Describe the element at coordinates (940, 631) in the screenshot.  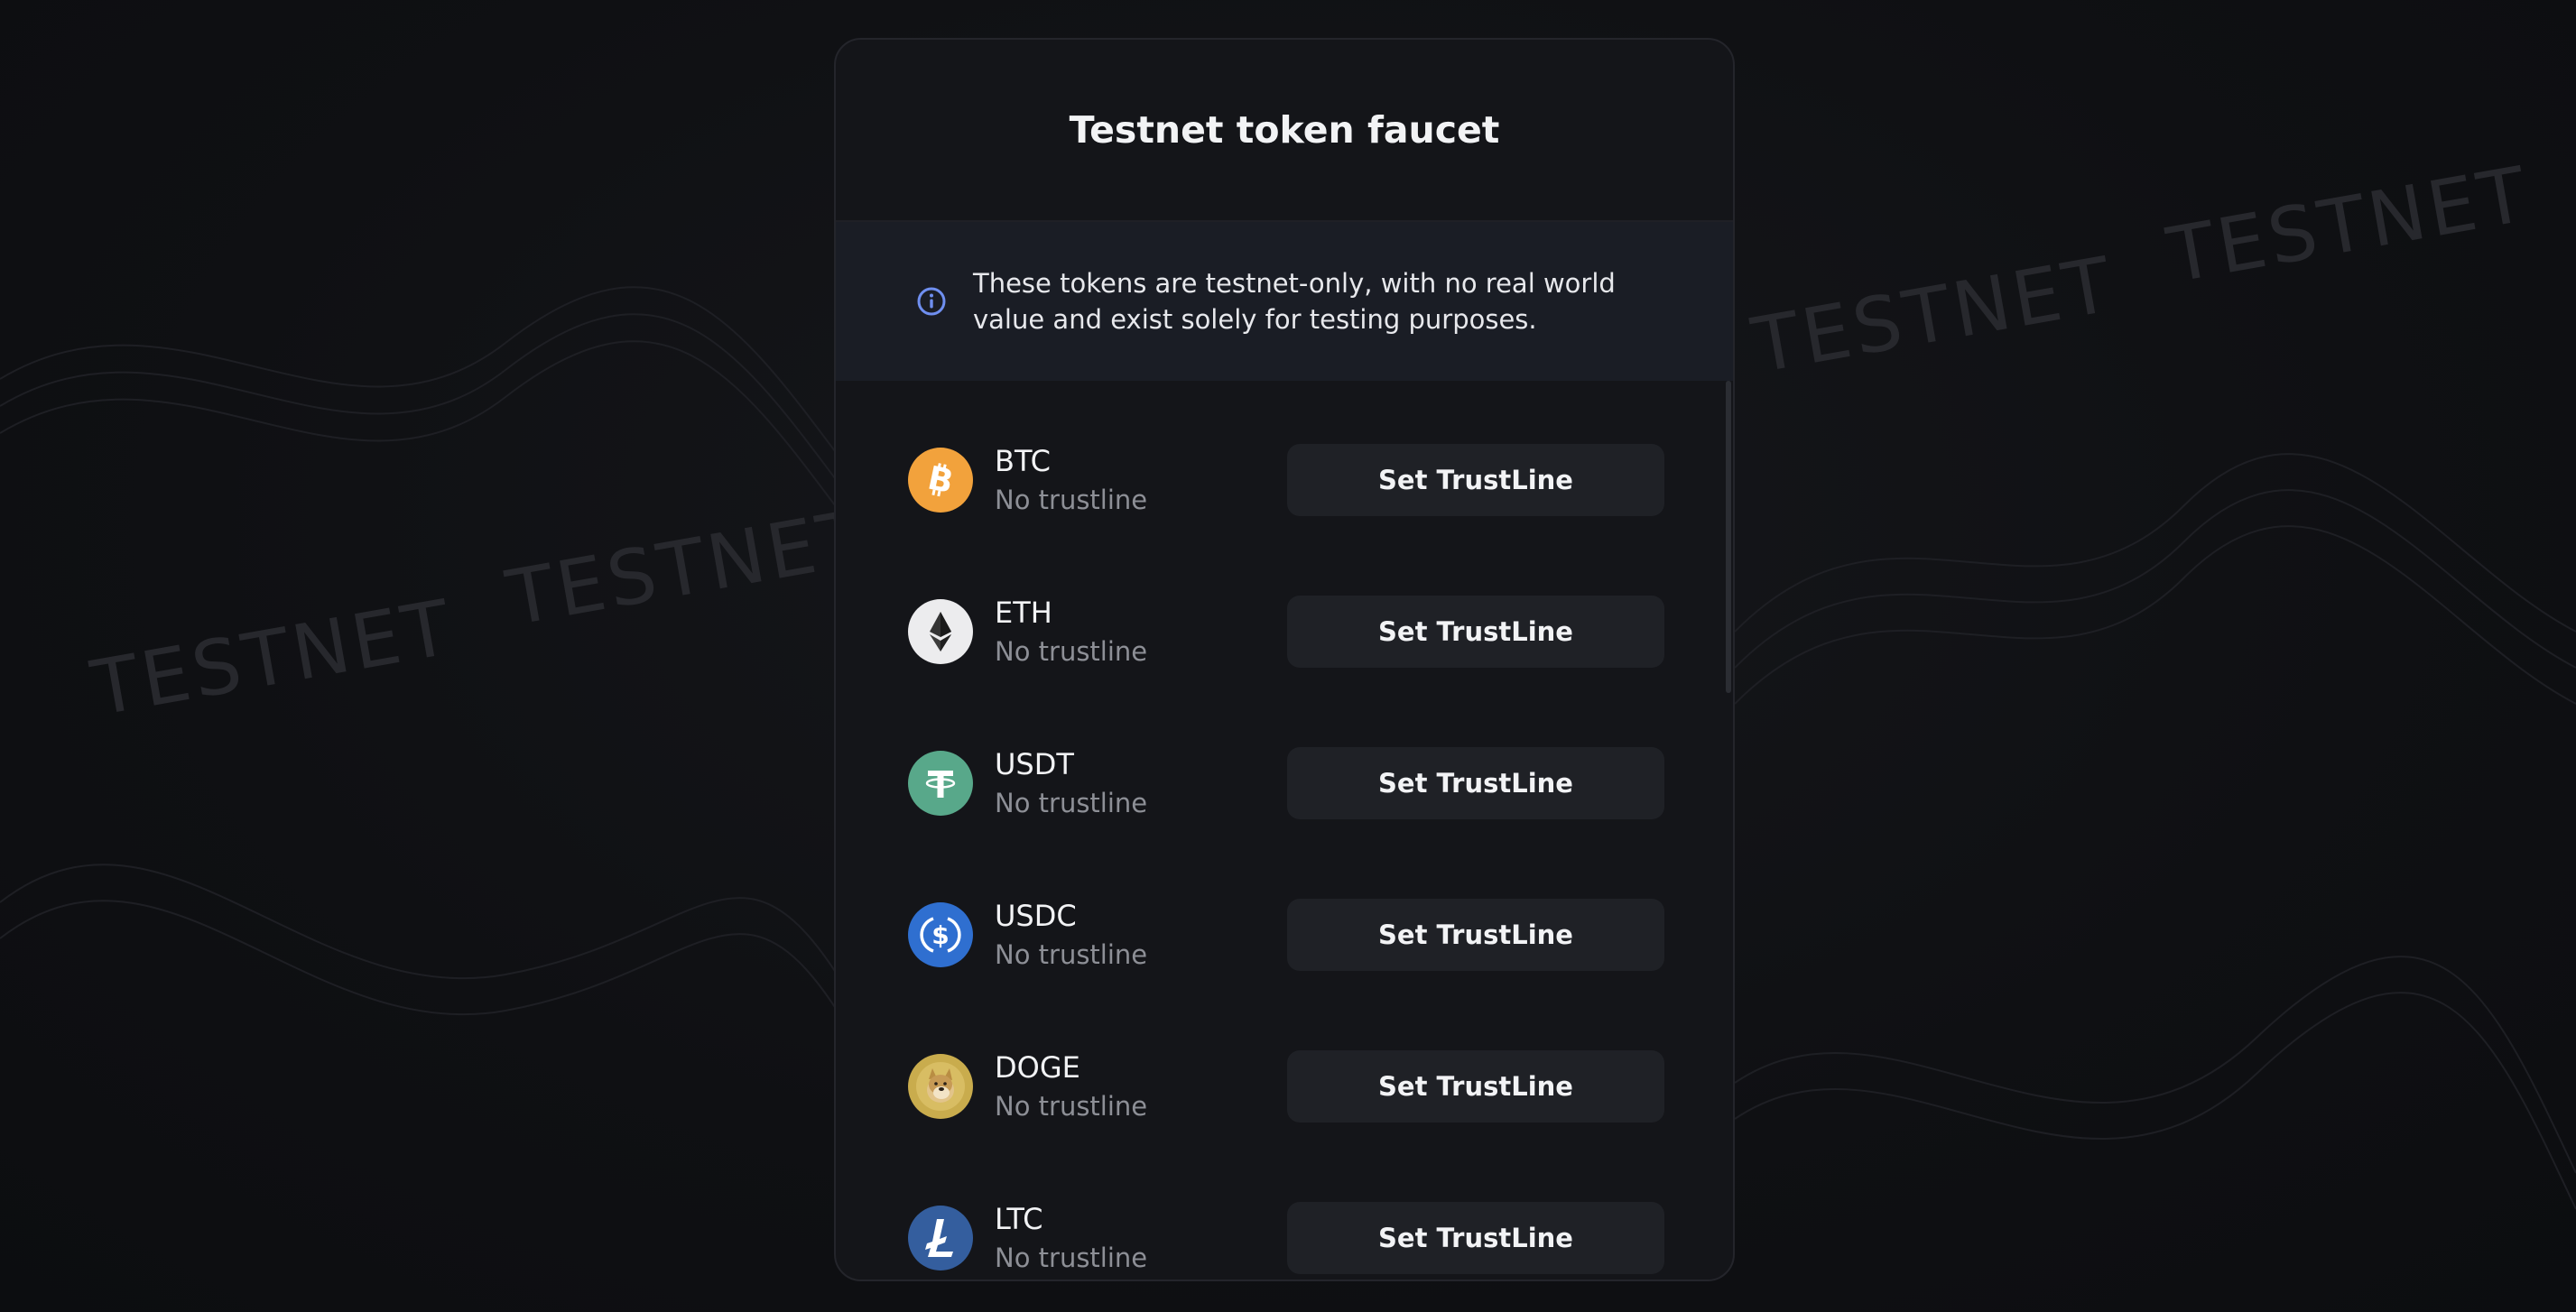
I see `ethereum-icon` at that location.